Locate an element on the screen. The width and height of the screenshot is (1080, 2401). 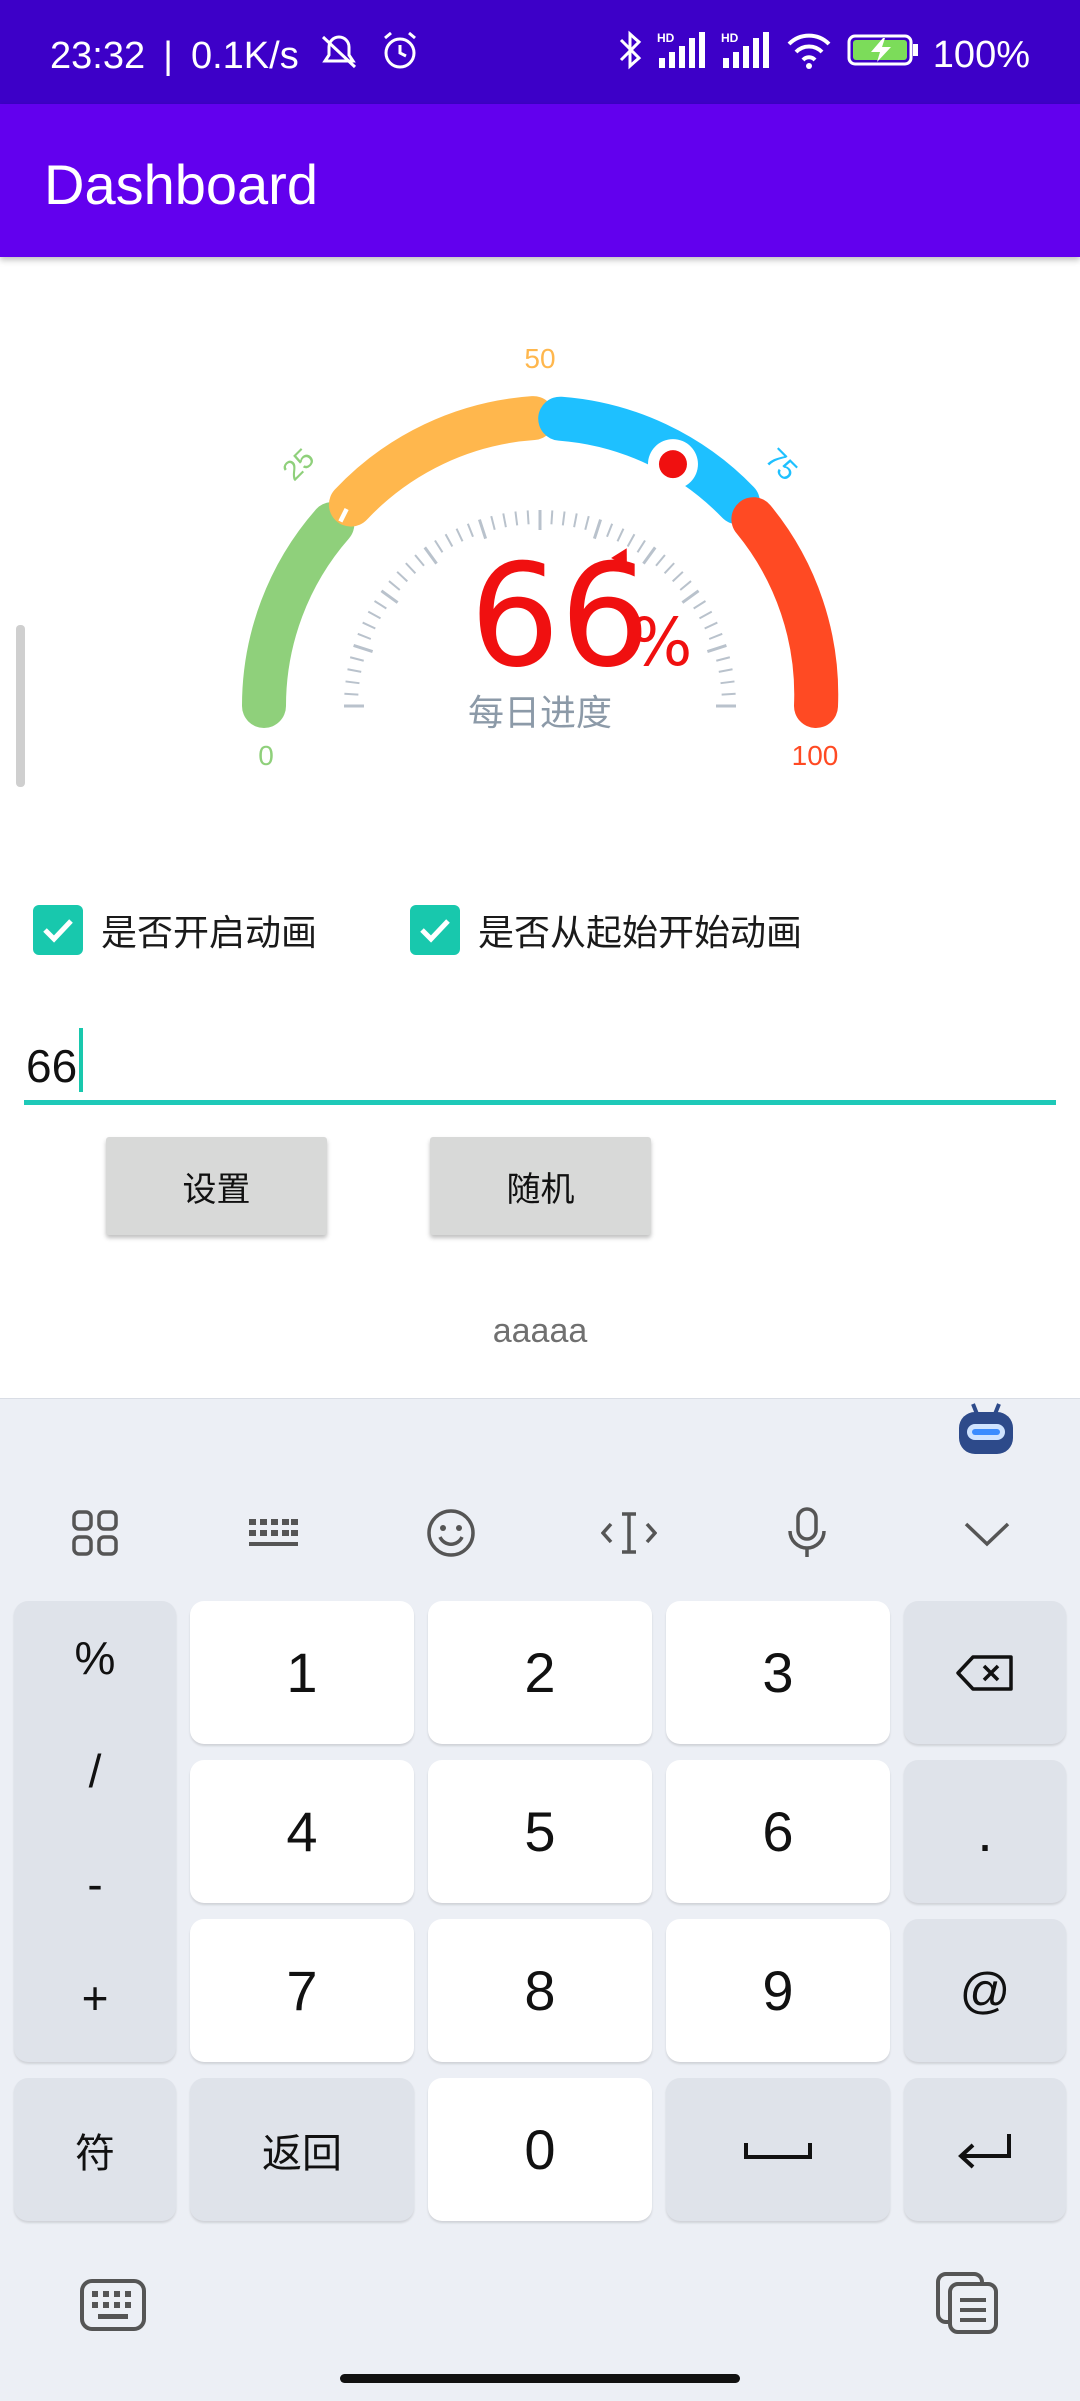
key-4: 4 is located at coordinates (302, 1831).